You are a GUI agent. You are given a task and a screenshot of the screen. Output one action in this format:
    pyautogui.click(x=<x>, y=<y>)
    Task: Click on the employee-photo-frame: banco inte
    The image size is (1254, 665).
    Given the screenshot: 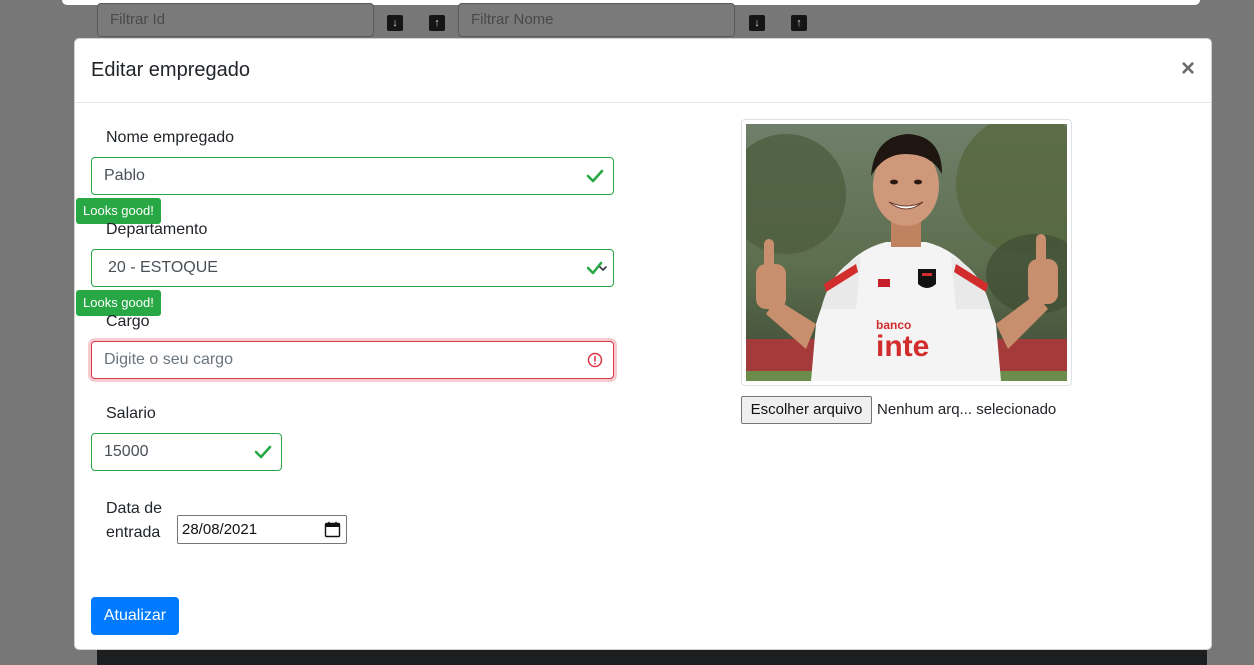 What is the action you would take?
    pyautogui.click(x=906, y=252)
    